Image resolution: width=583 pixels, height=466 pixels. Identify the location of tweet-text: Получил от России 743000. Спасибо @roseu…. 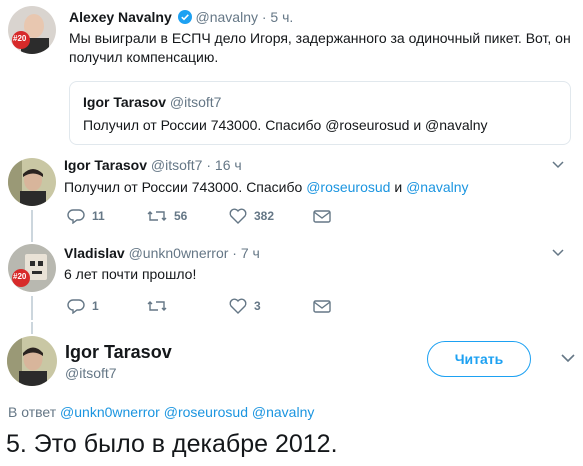
(319, 187).